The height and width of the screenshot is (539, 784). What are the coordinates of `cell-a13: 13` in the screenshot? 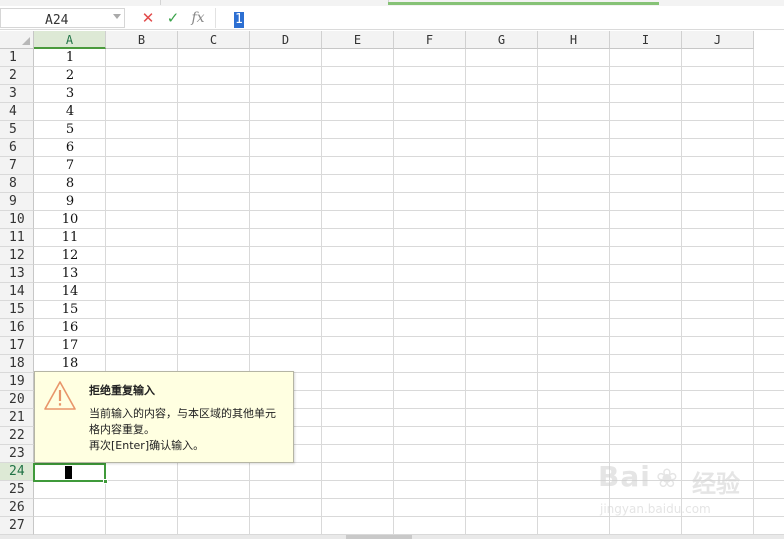 It's located at (70, 274).